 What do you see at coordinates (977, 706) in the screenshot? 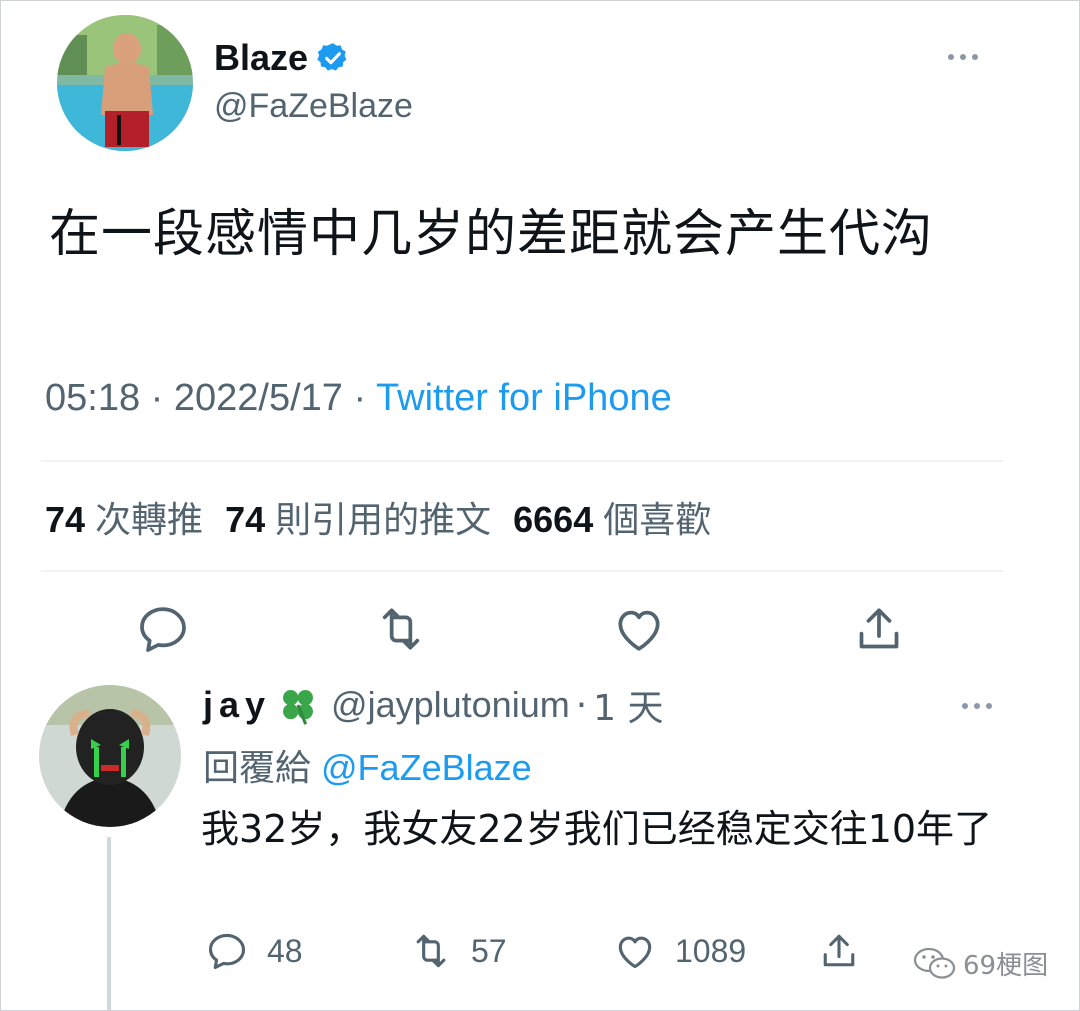
I see `reply-more-icon` at bounding box center [977, 706].